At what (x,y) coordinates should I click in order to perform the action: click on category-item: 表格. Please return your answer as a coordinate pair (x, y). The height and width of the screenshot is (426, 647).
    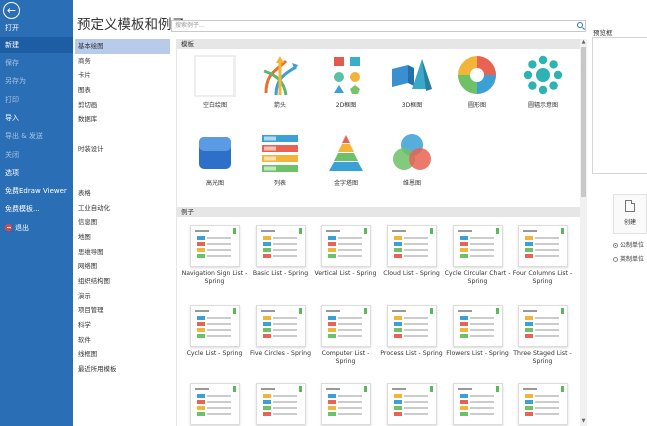
    Looking at the image, I should click on (122, 193).